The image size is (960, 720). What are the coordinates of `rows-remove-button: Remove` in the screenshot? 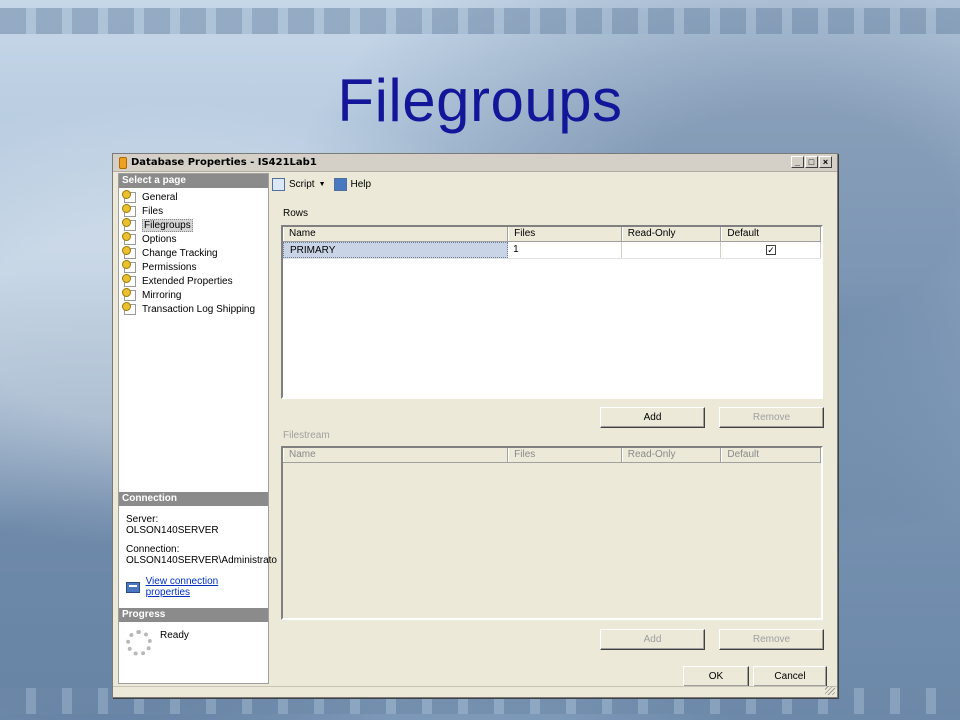 It's located at (771, 417).